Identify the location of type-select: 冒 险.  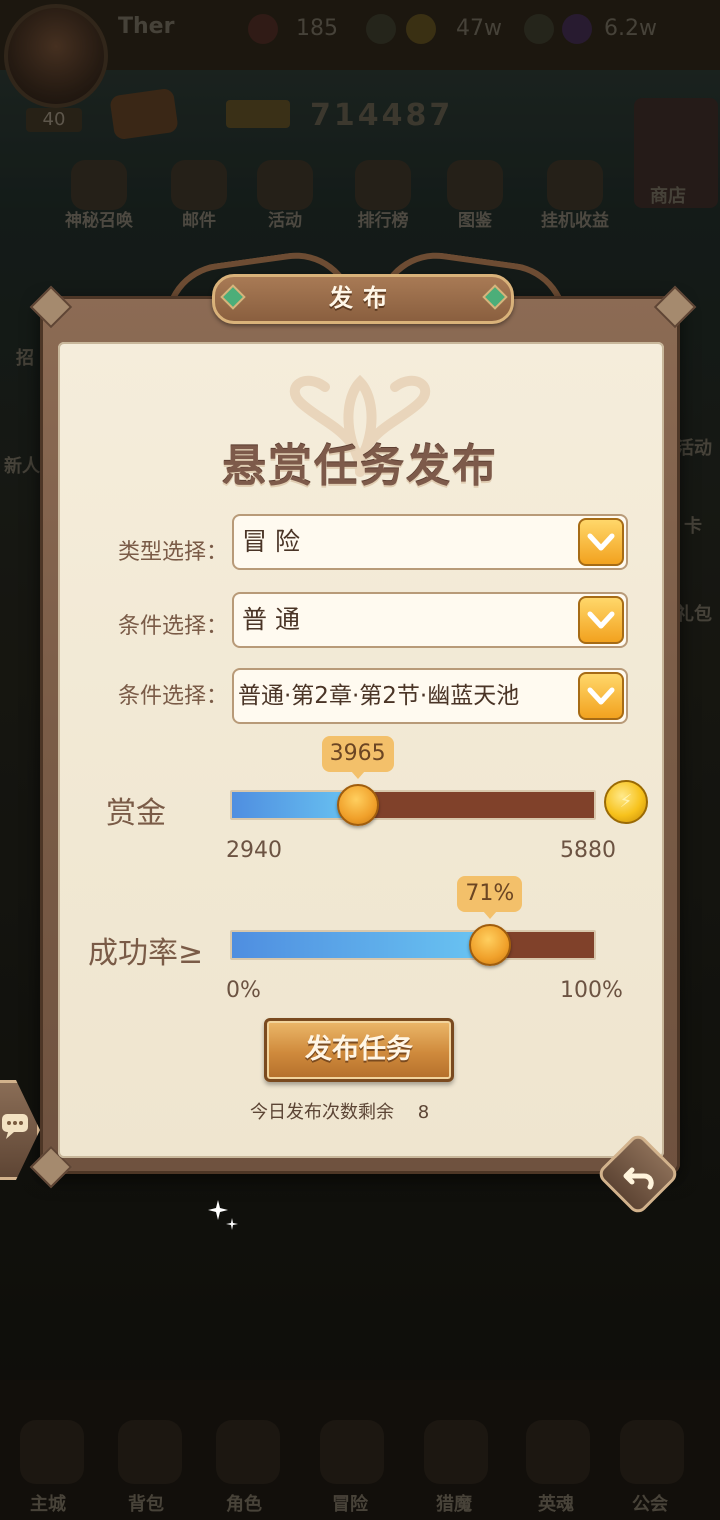
(430, 542).